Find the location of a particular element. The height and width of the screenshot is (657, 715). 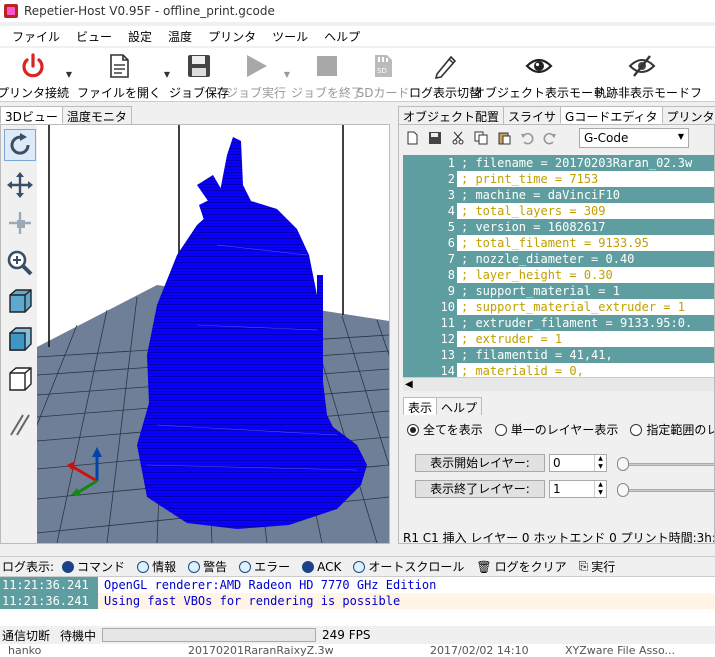

undo-icon is located at coordinates (527, 138).